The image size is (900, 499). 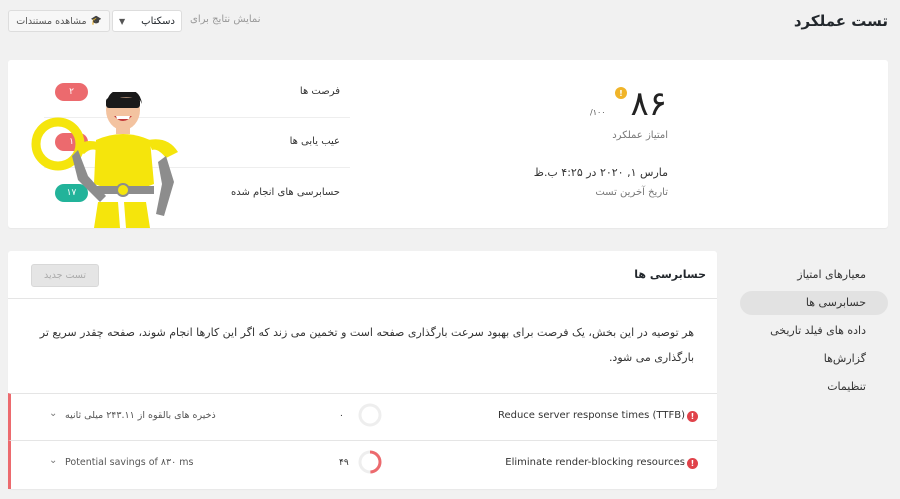 What do you see at coordinates (319, 91) in the screenshot?
I see `stat-label: فرصت ها` at bounding box center [319, 91].